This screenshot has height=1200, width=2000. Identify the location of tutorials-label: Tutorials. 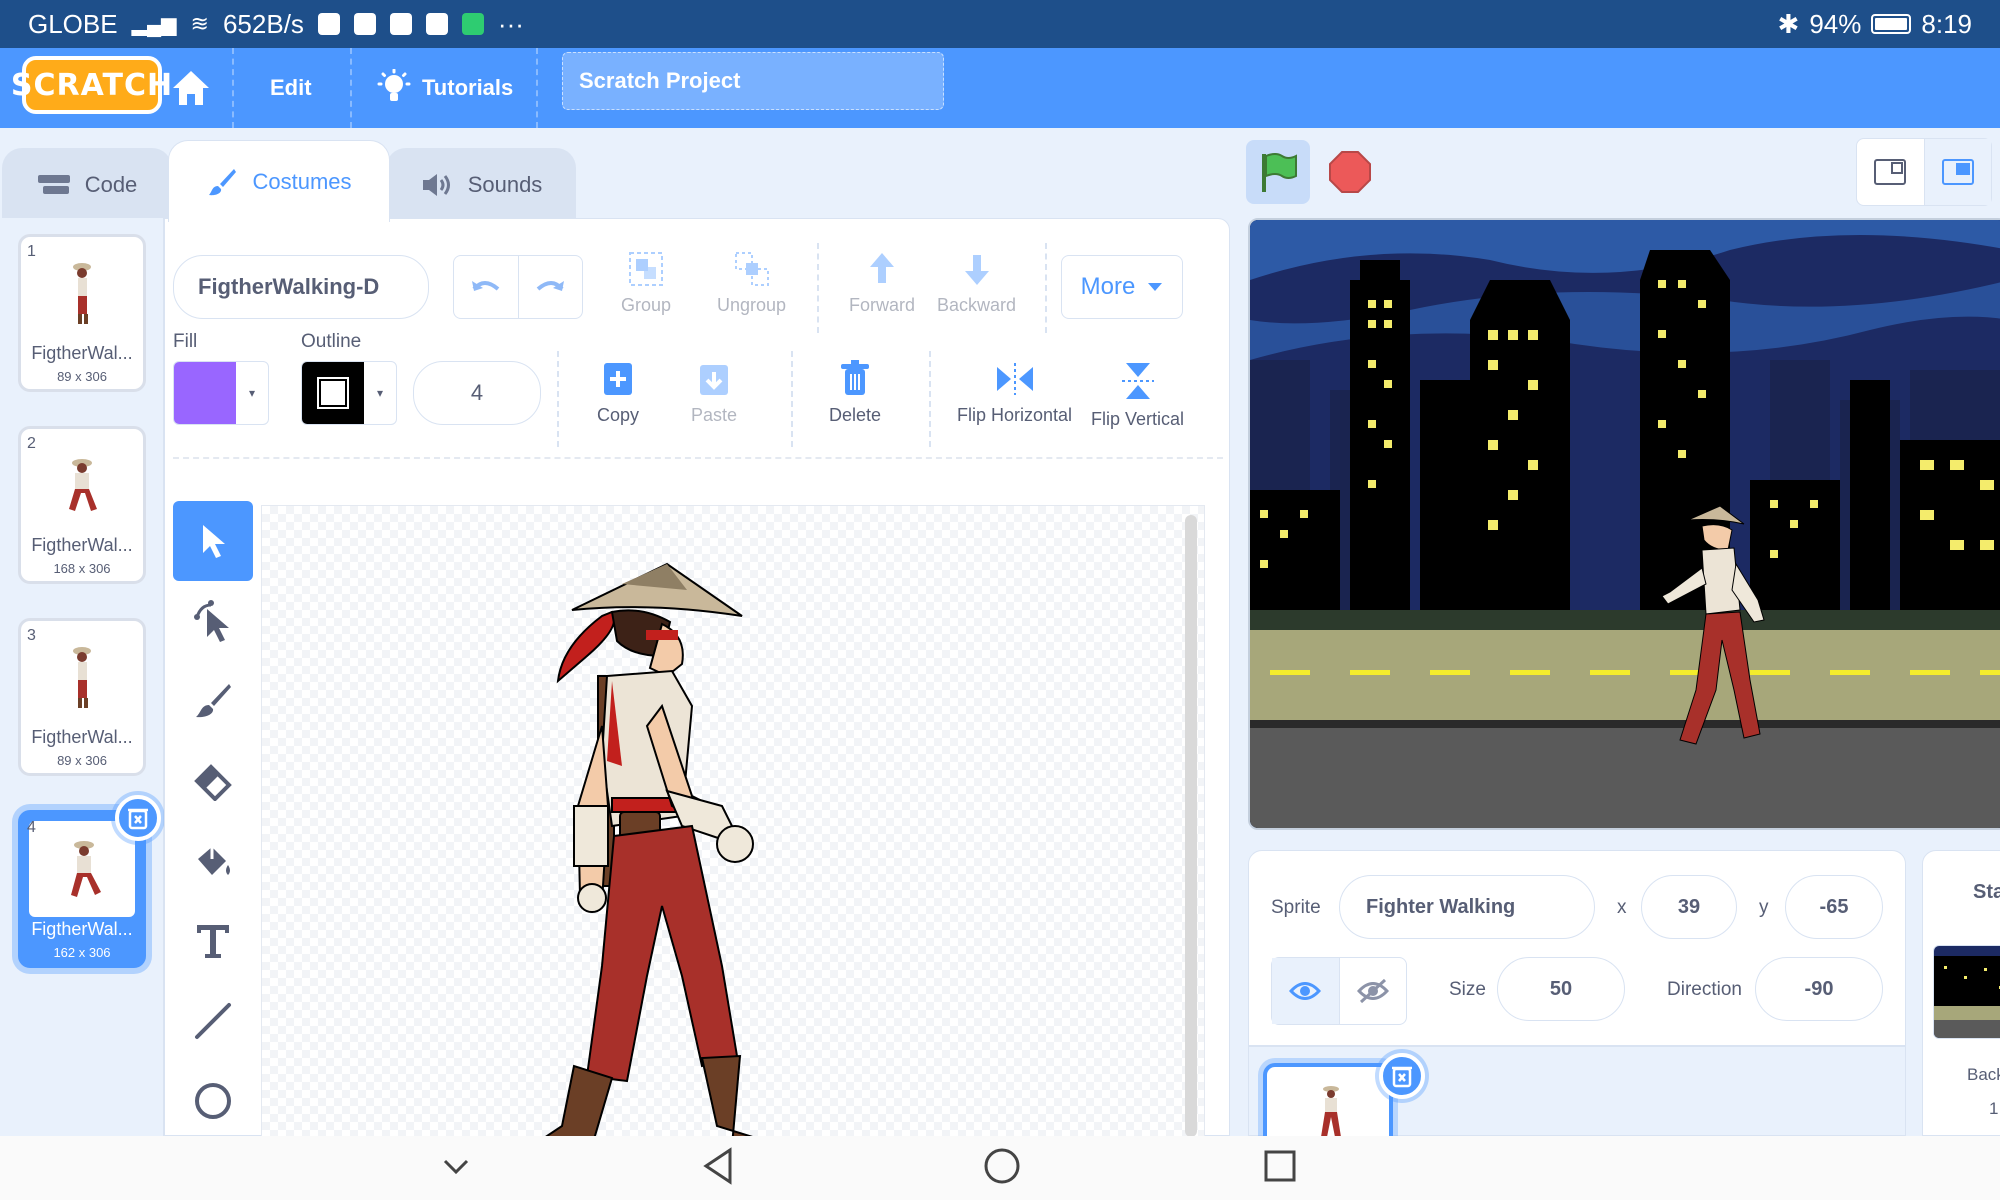
(468, 87).